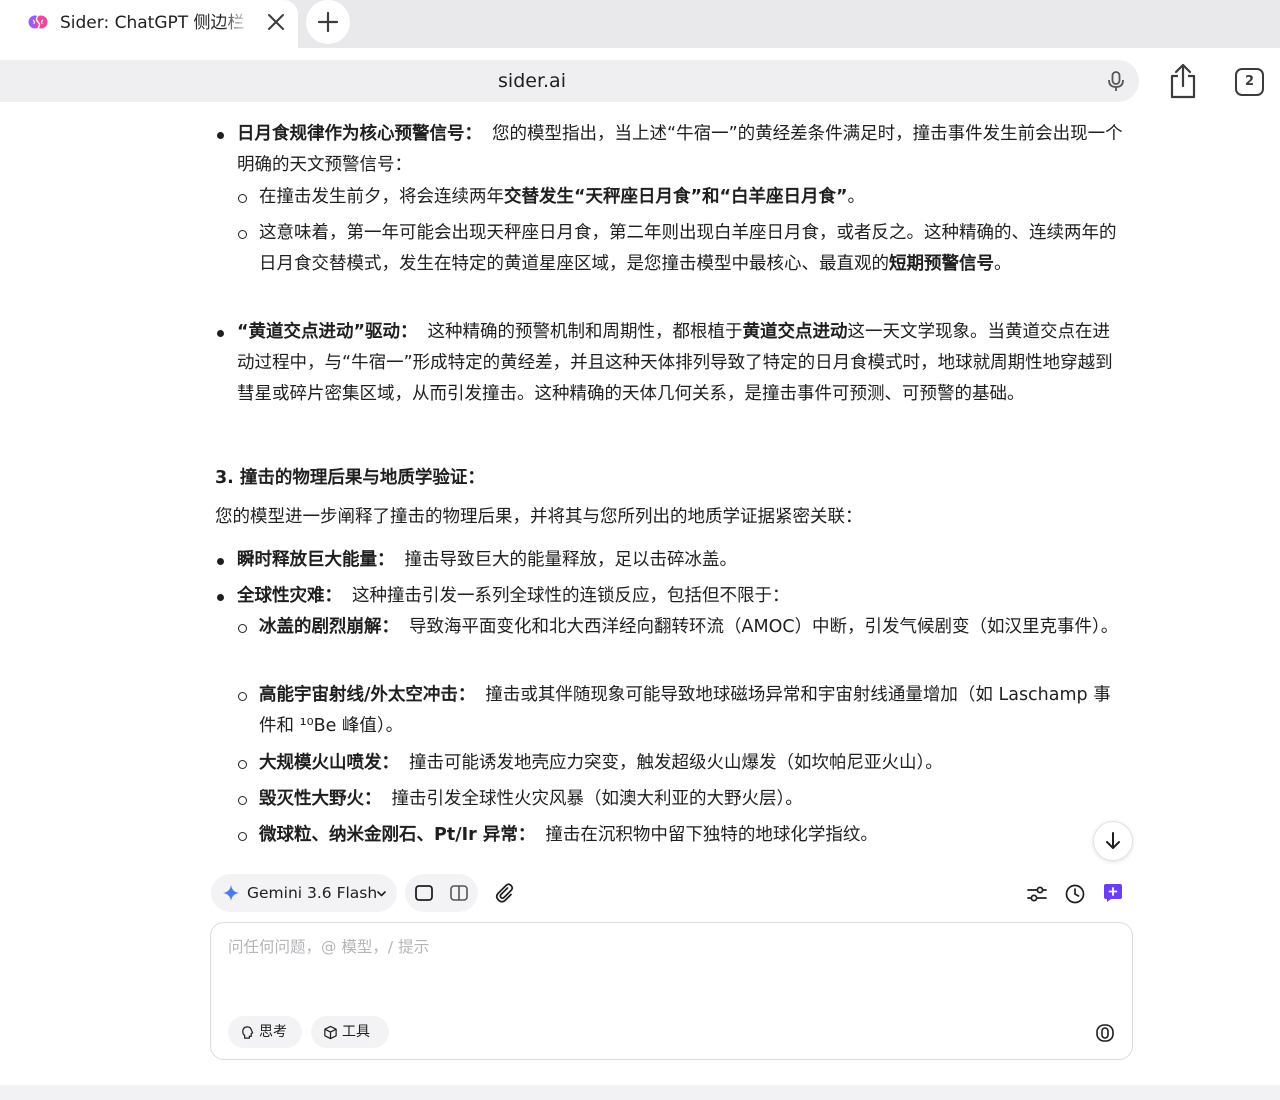 This screenshot has height=1100, width=1280. I want to click on tab-bar: Sider: ChatGPT 侧边栏 +, so click(640, 24).